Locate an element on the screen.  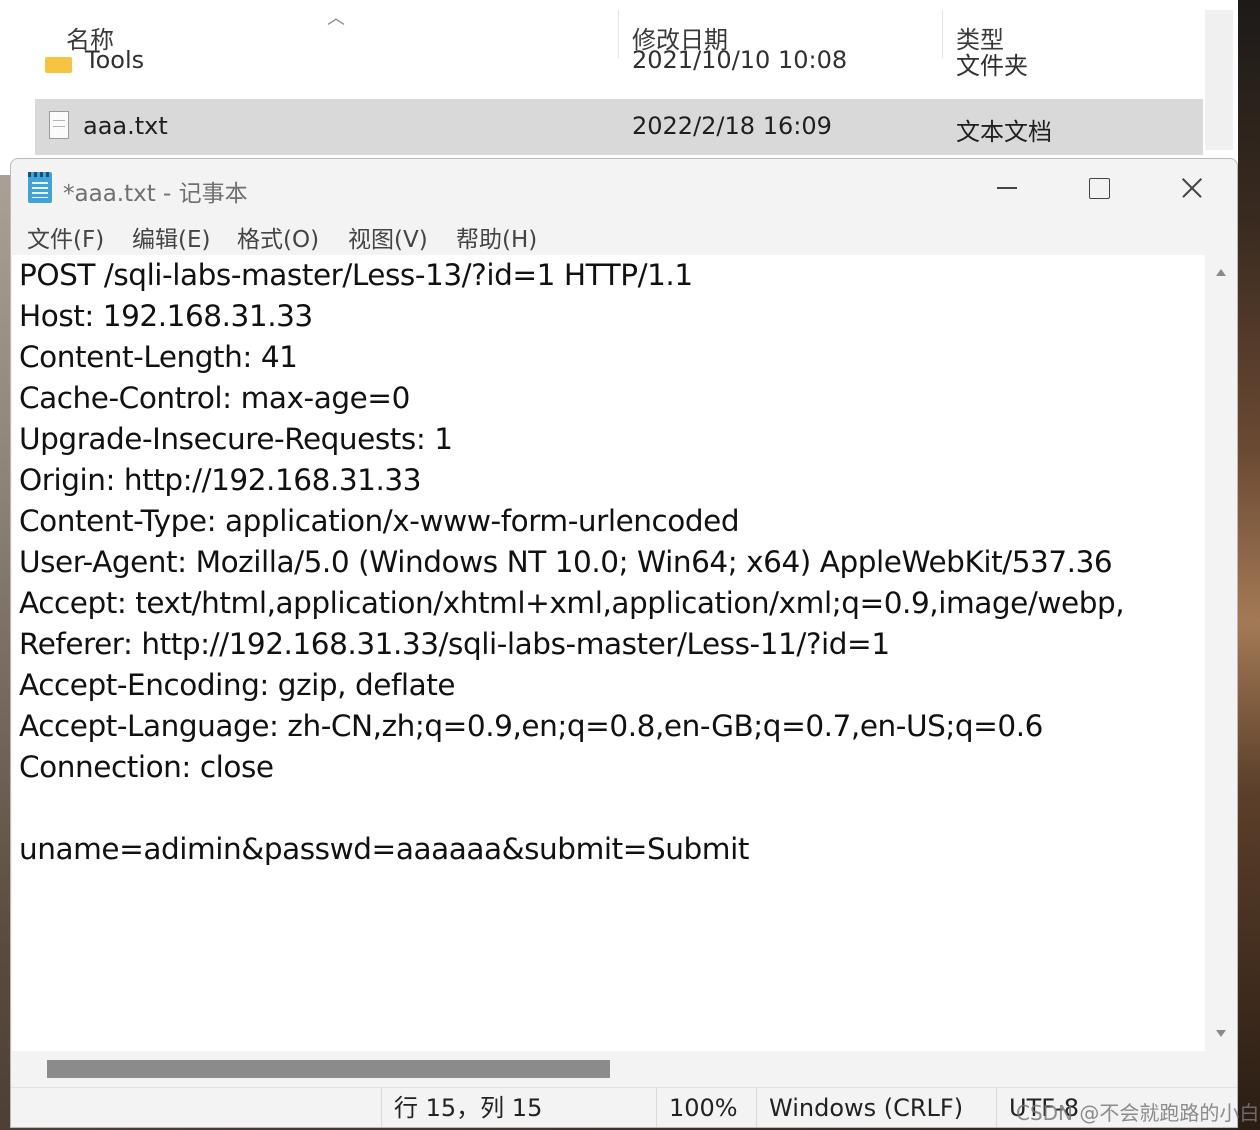
folder-icon is located at coordinates (58, 65).